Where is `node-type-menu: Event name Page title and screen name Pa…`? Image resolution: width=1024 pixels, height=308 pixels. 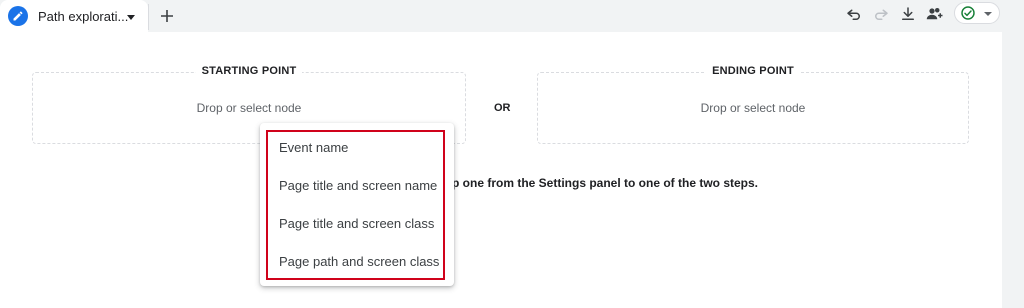
node-type-menu: Event name Page title and screen name Pa… is located at coordinates (357, 204).